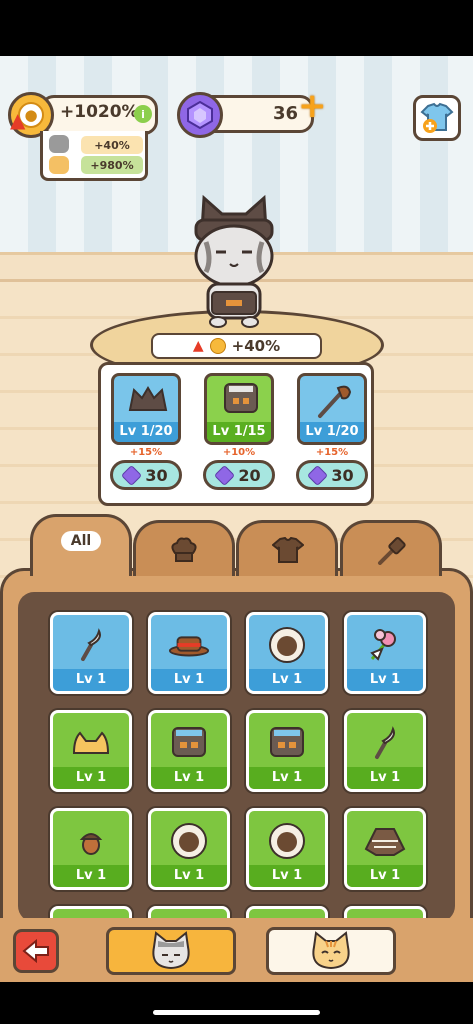 This screenshot has width=473, height=1024. I want to click on upgrade-shirt-cost: 20, so click(249, 475).